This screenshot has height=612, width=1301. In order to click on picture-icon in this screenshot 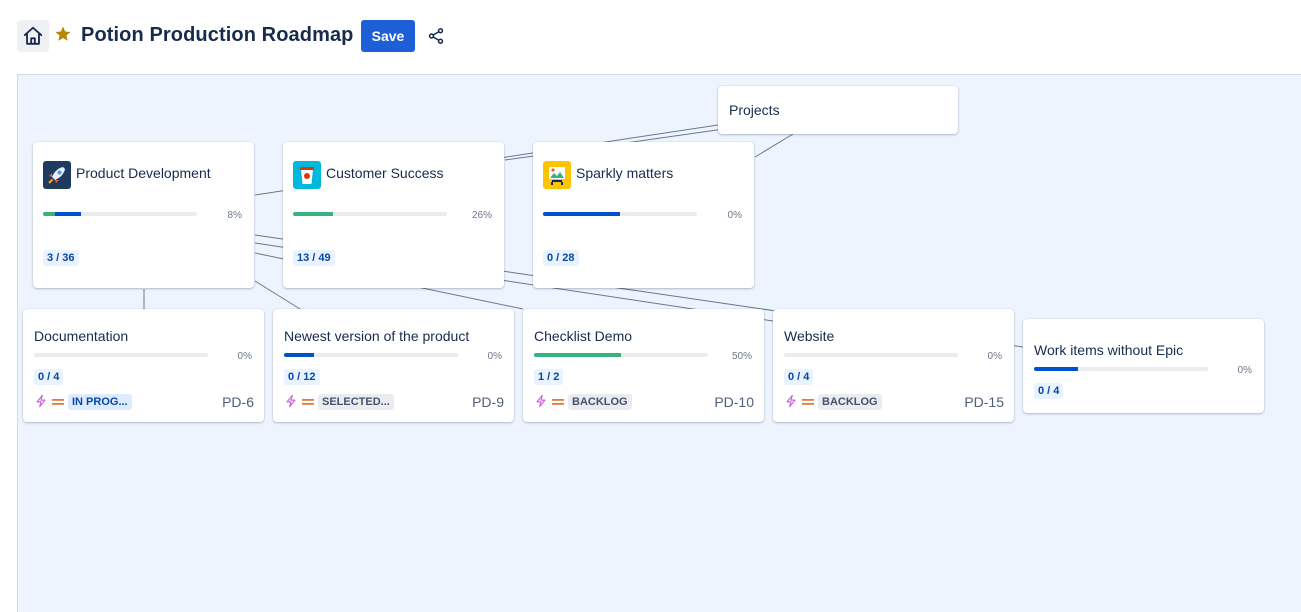, I will do `click(557, 175)`.